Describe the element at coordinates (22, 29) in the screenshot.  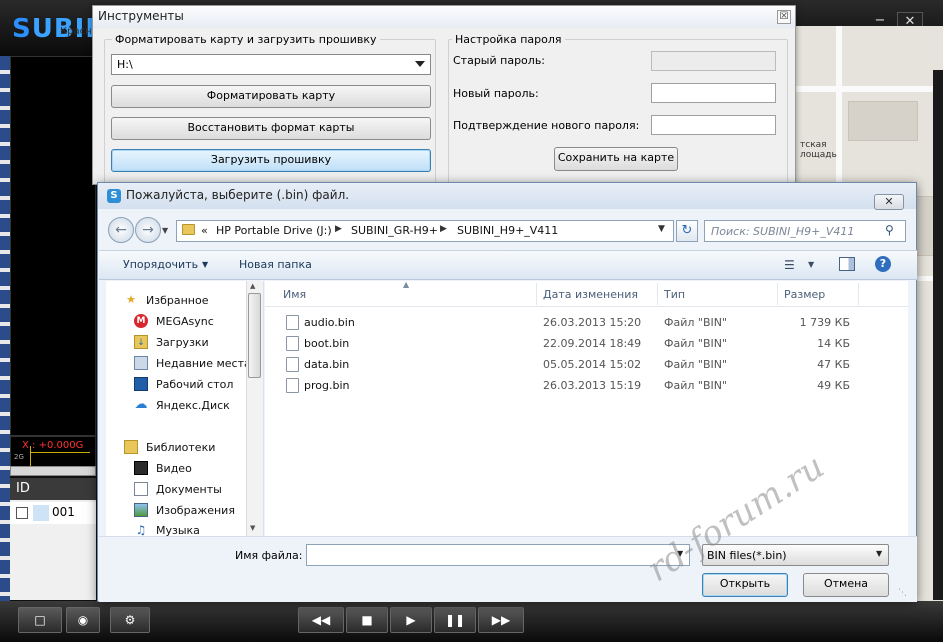
I see `logo-s: S` at that location.